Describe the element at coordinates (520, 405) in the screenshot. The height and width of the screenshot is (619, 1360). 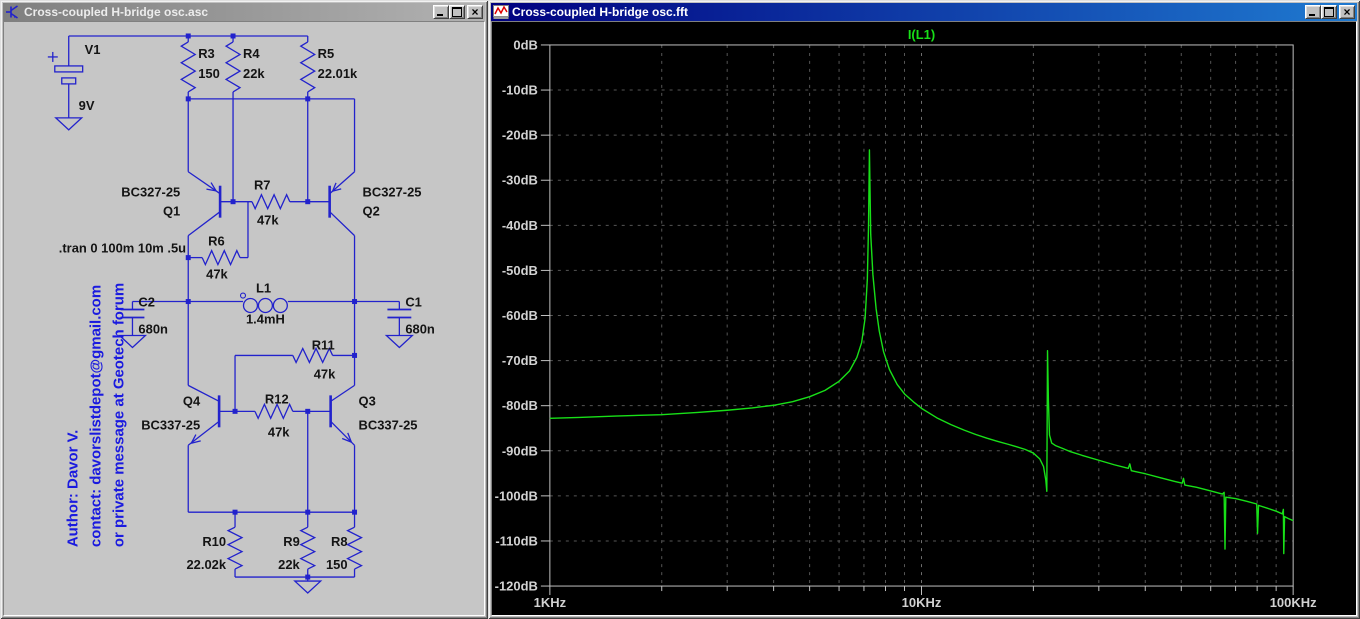
I see `y-axis-label: -80dB` at that location.